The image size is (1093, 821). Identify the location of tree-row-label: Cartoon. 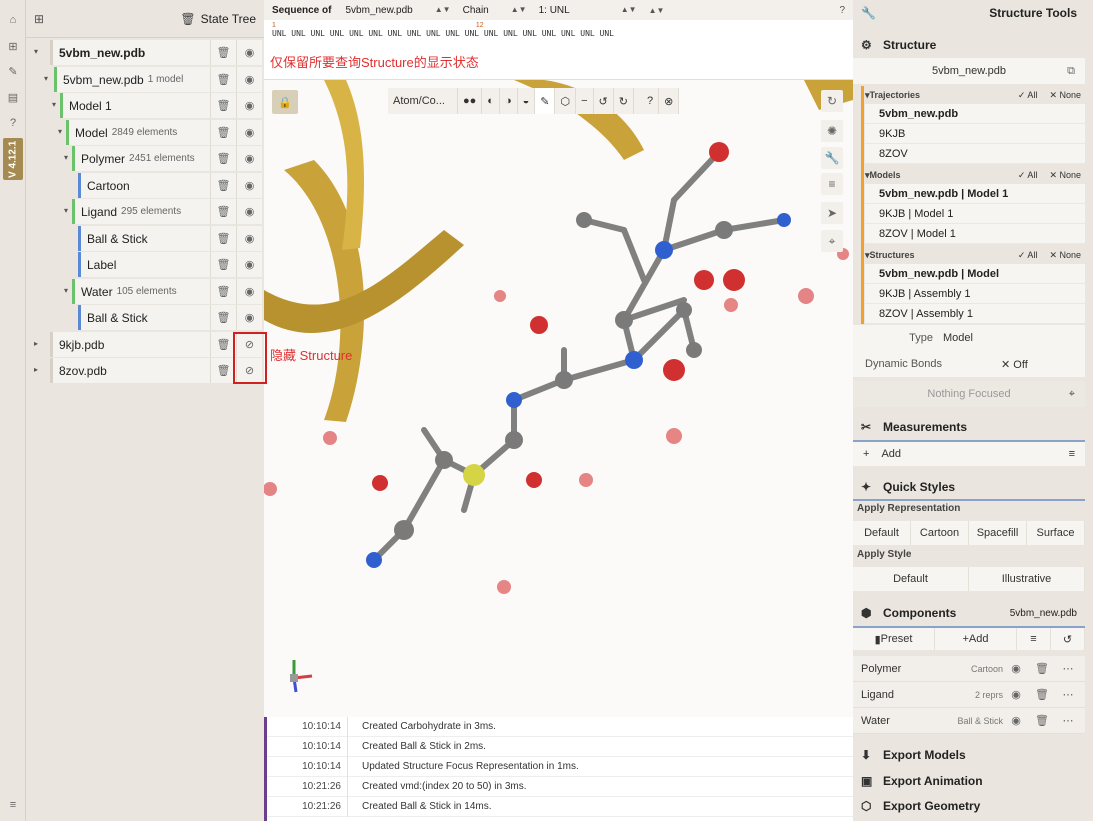
(144, 185).